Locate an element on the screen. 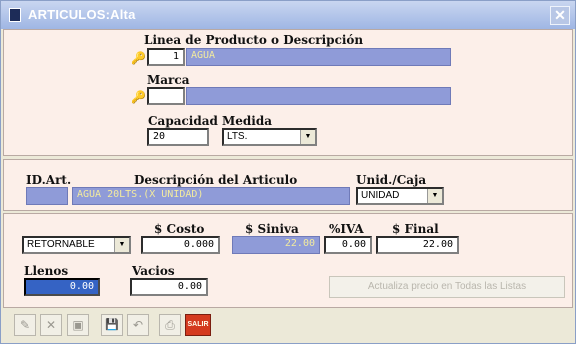 The width and height of the screenshot is (576, 344). print-button: ⎙ is located at coordinates (170, 325).